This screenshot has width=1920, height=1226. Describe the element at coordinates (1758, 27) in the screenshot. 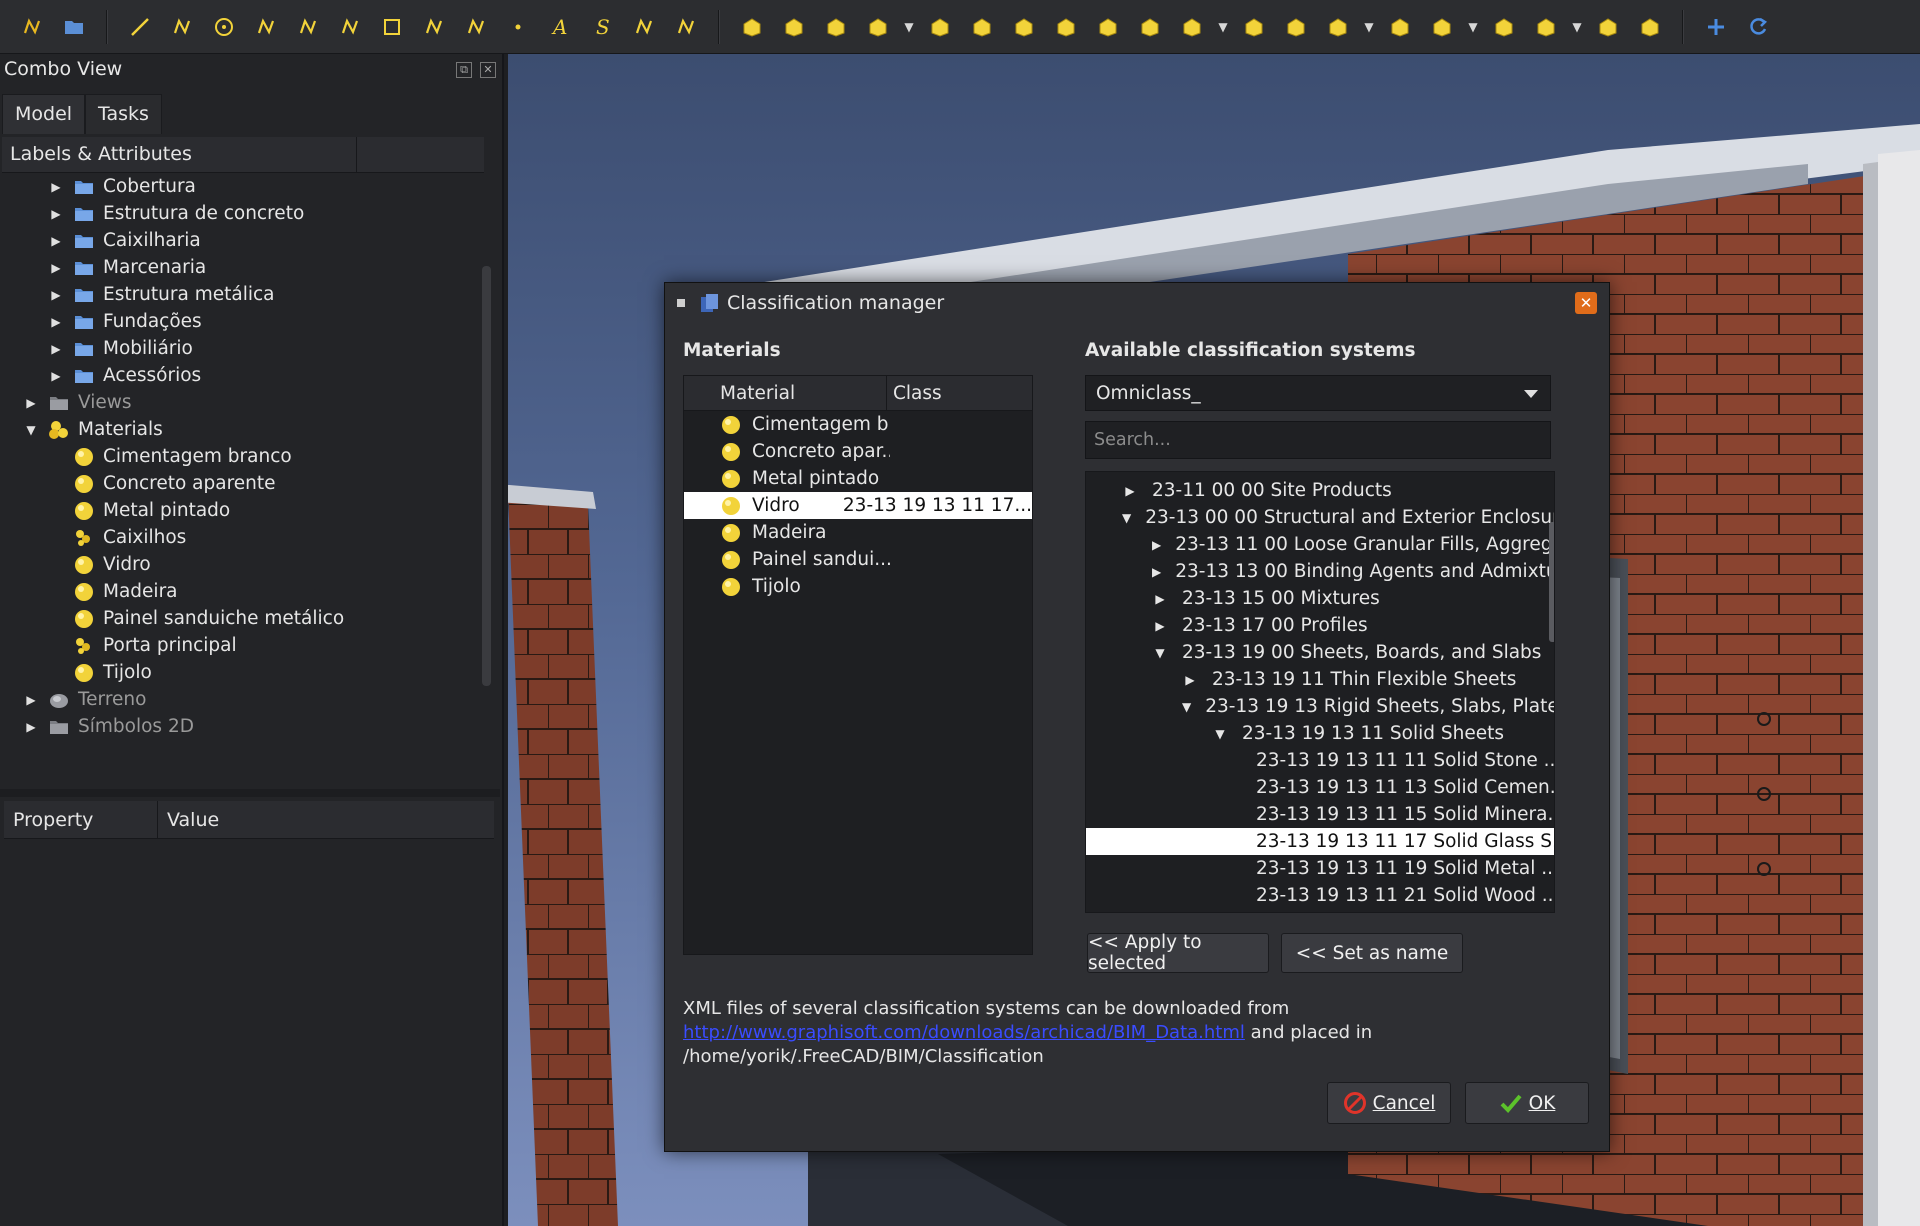

I see `refresh-icon` at that location.